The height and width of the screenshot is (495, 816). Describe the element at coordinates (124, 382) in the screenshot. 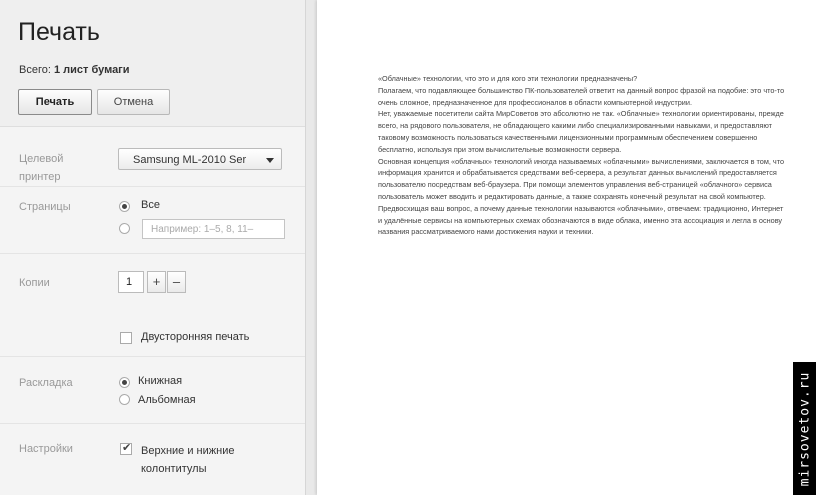

I see `layout-portrait-radio` at that location.